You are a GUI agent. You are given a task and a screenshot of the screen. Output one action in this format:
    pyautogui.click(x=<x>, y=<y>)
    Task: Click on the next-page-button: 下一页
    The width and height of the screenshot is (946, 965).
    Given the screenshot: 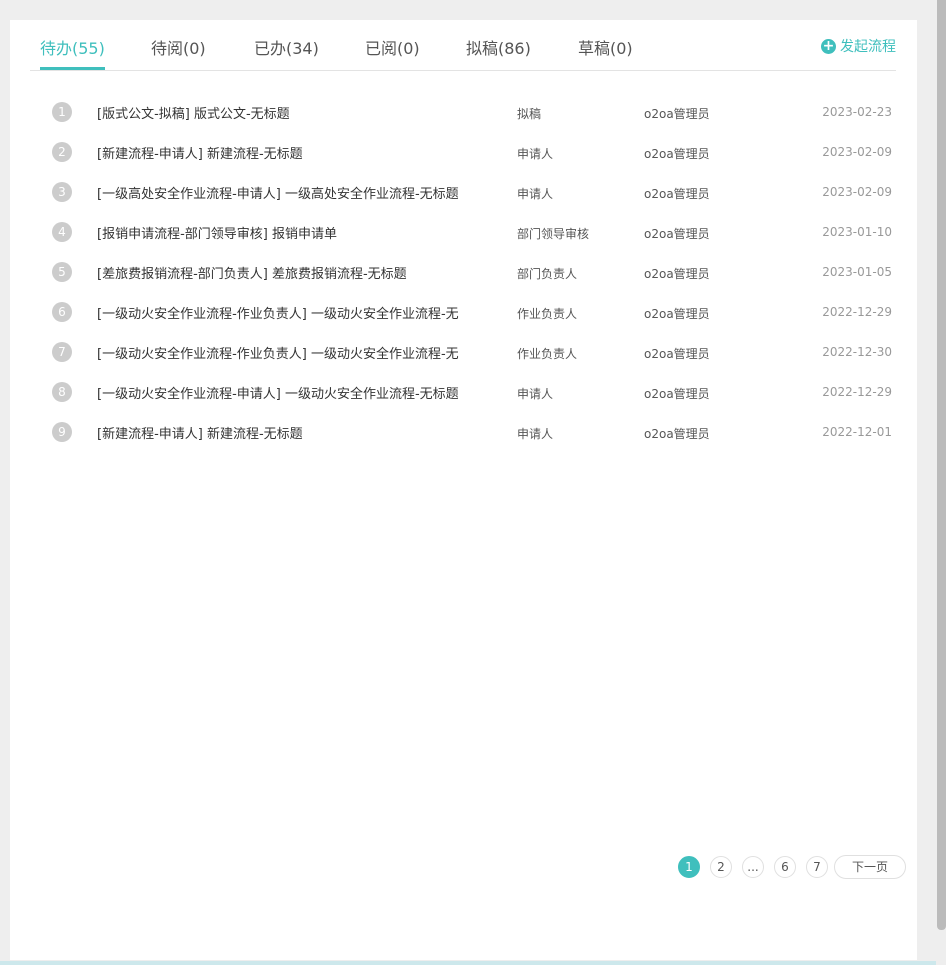 What is the action you would take?
    pyautogui.click(x=870, y=867)
    